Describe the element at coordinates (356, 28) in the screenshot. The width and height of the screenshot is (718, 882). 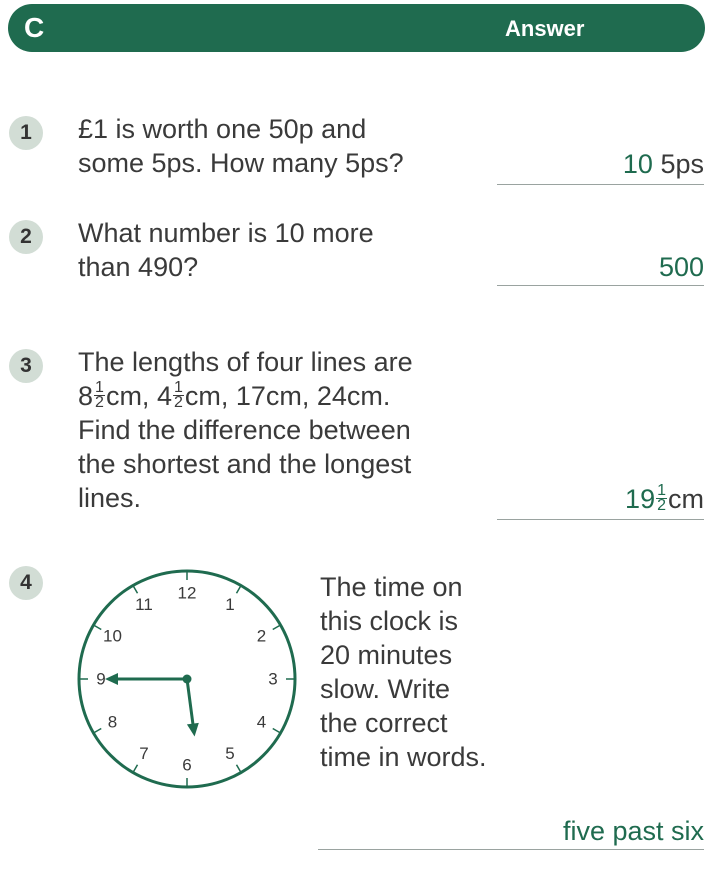
I see `section-header-bar: C Answer` at that location.